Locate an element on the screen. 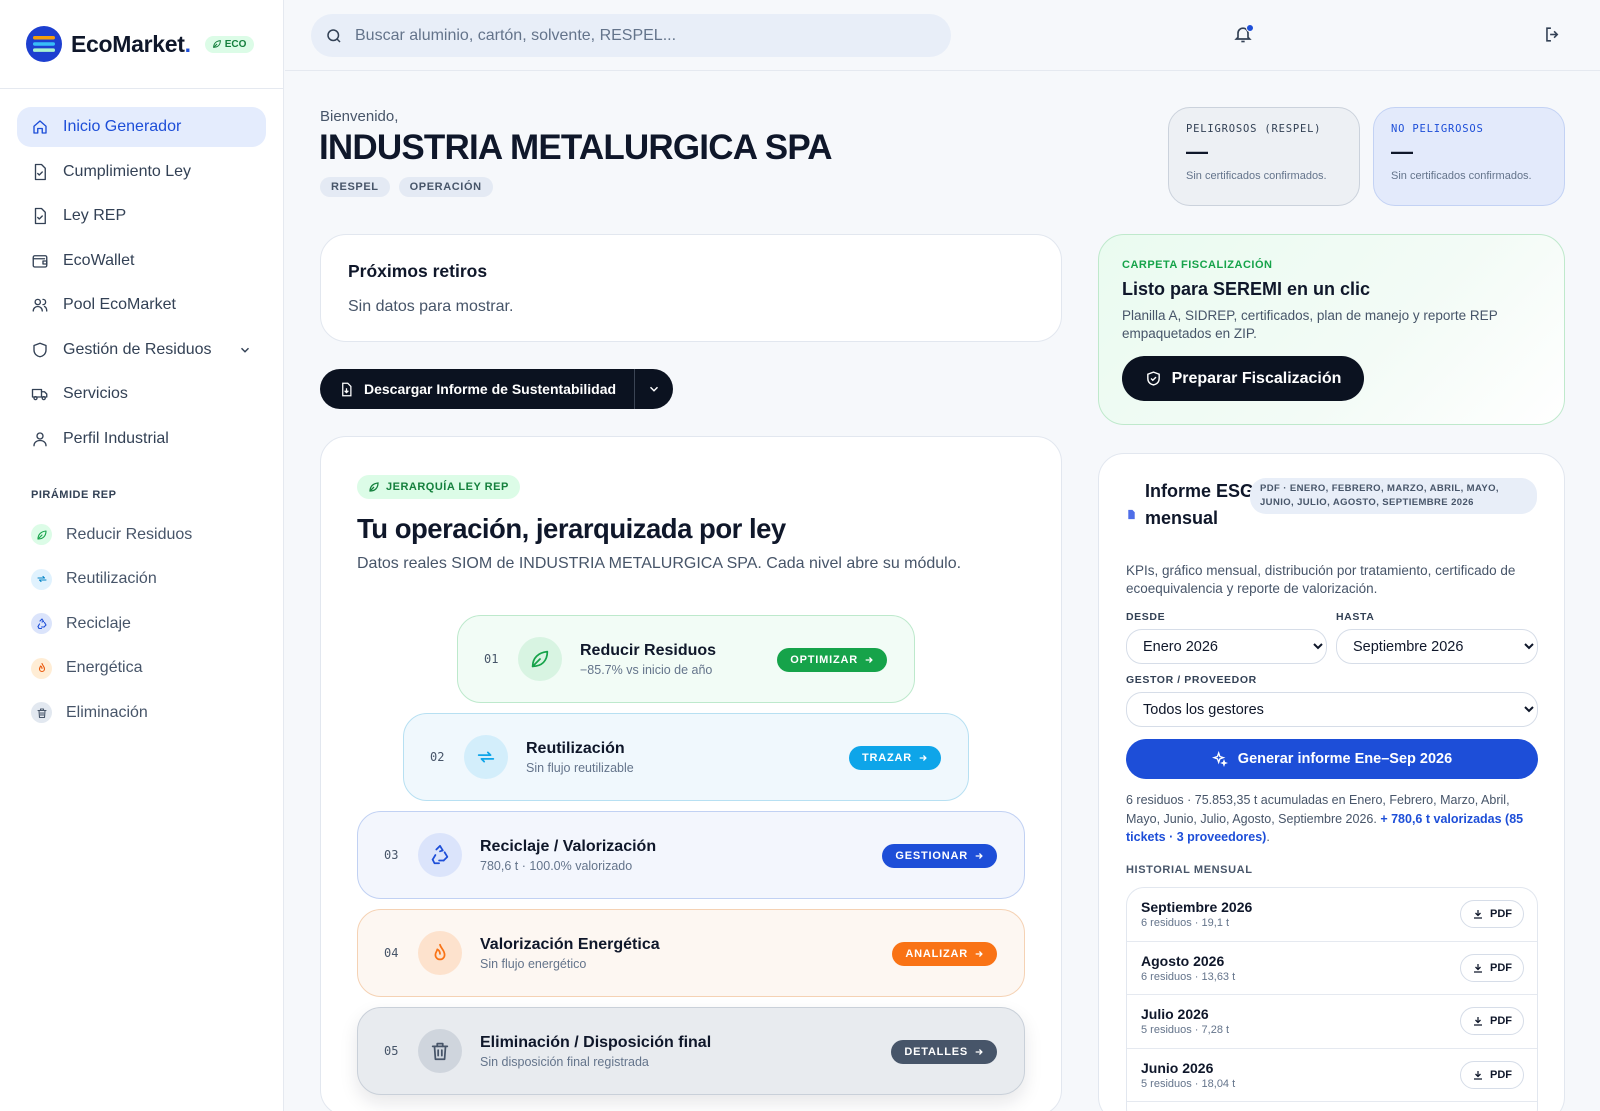 The image size is (1600, 1111). stat-title: PELIGROSOS (RESPEL) is located at coordinates (1254, 129).